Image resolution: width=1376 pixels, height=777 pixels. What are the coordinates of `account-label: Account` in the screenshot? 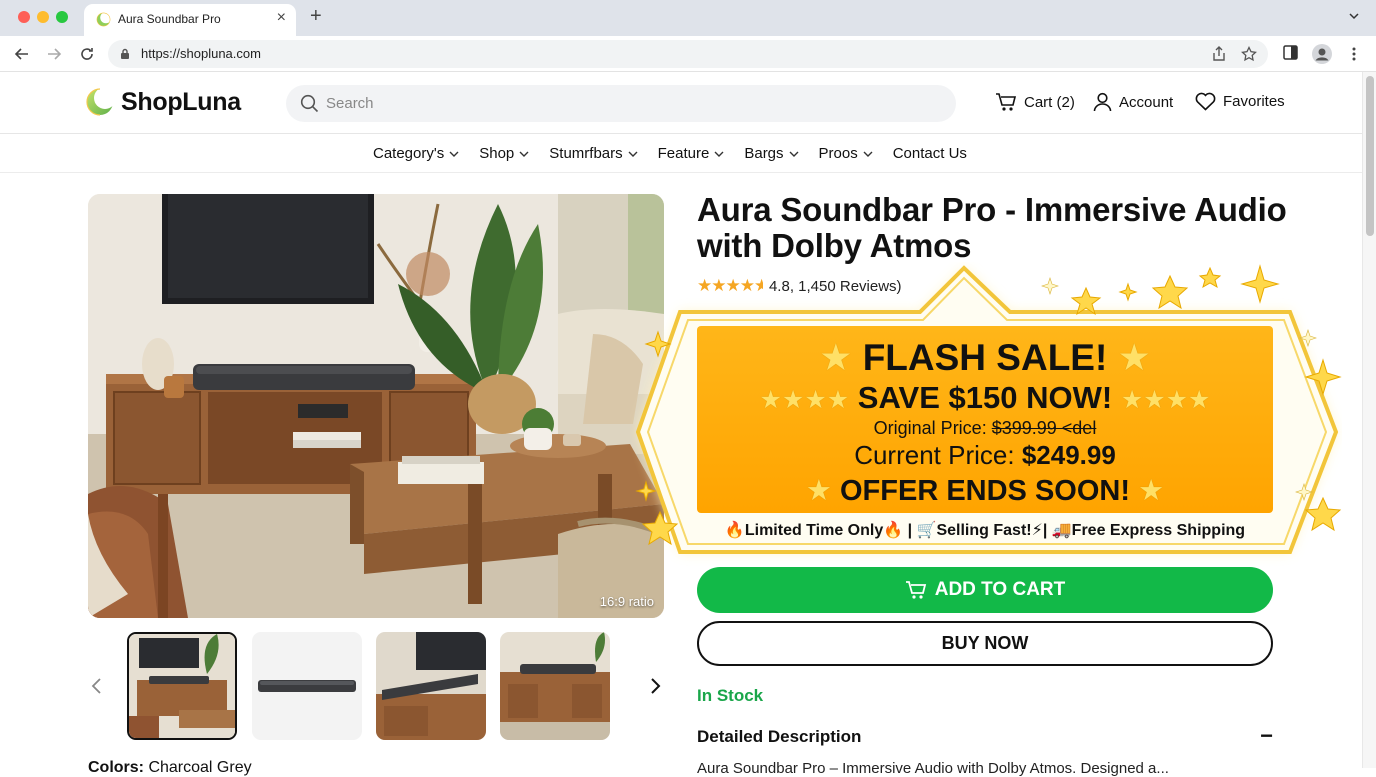 It's located at (1146, 102).